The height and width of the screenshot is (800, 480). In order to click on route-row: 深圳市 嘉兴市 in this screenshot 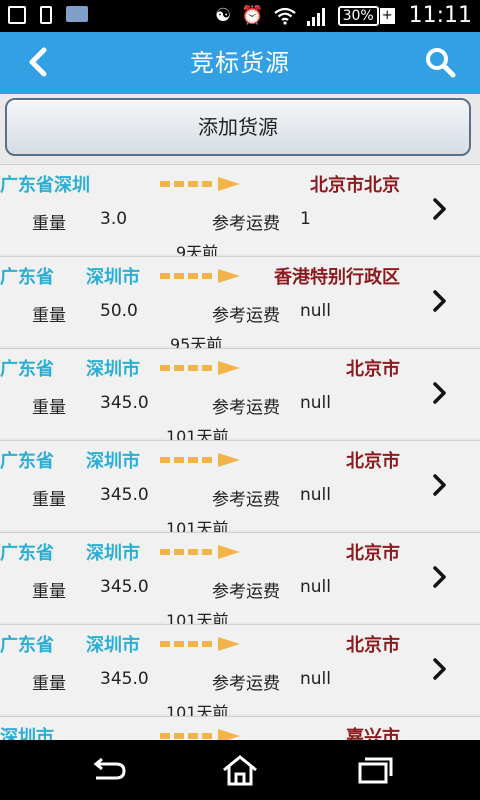, I will do `click(210, 731)`.